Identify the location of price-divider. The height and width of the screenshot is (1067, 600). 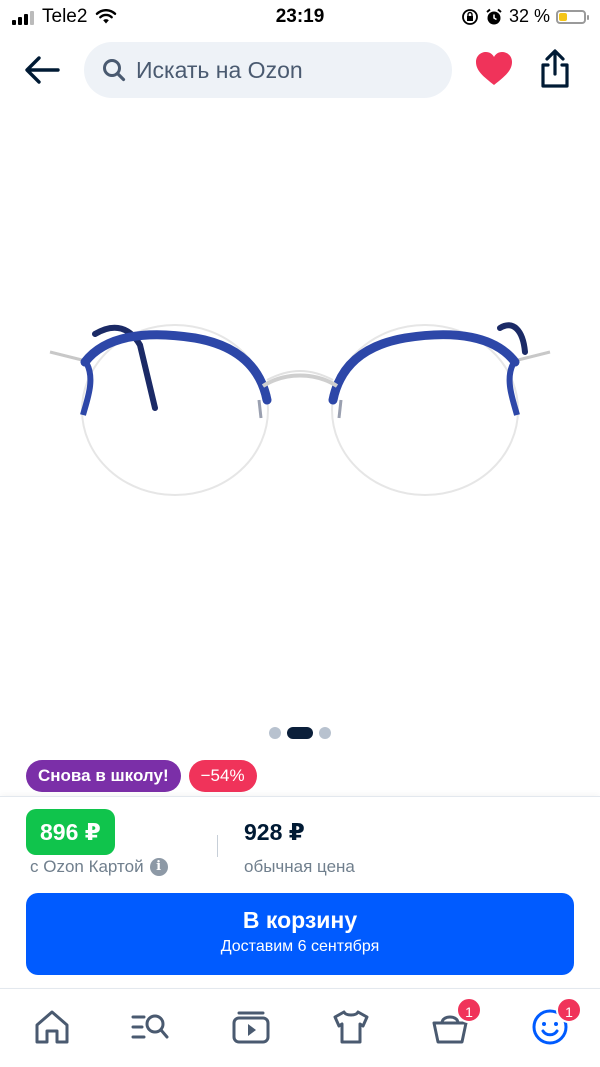
(217, 846).